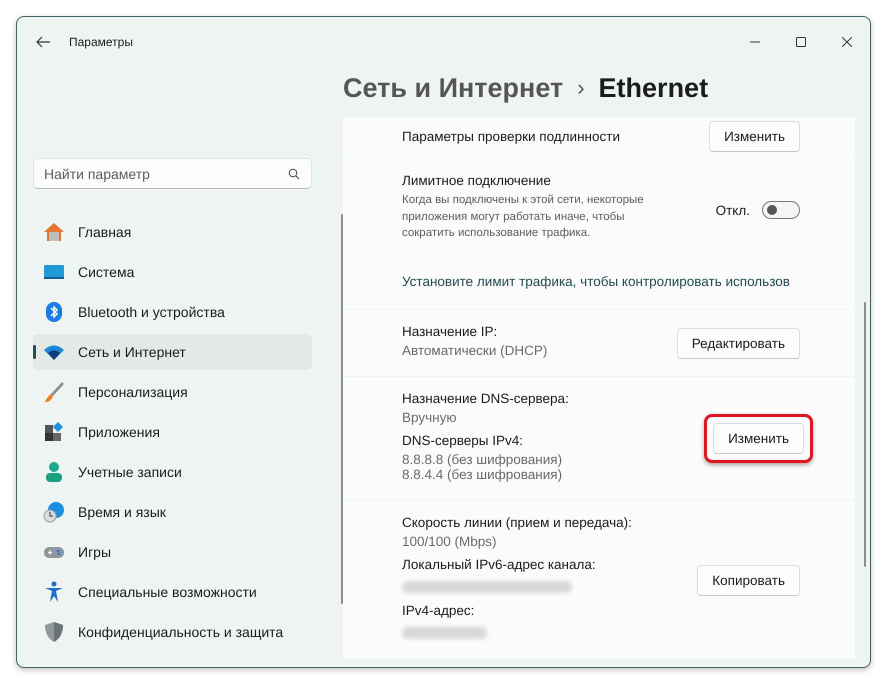  Describe the element at coordinates (172, 552) in the screenshot. I see `sidebar-item: Игры` at that location.